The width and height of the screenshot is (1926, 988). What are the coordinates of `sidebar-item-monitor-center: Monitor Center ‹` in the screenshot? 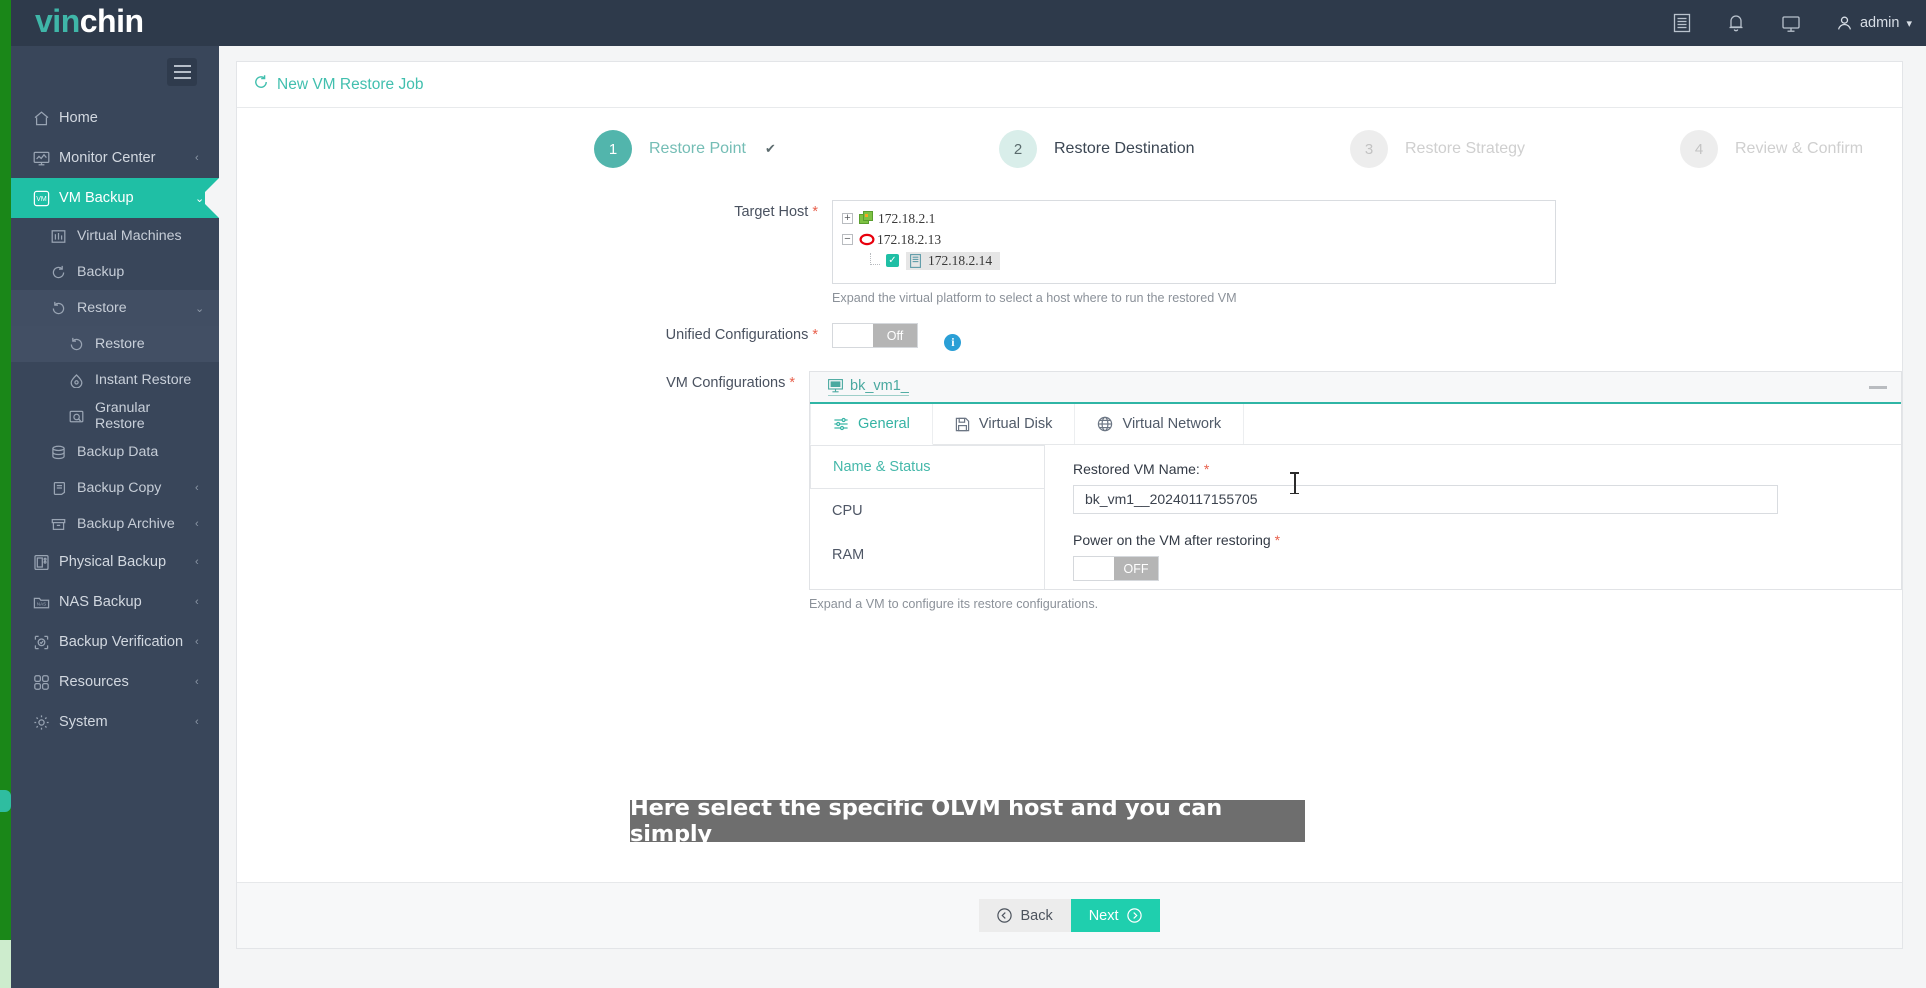 It's located at (115, 158).